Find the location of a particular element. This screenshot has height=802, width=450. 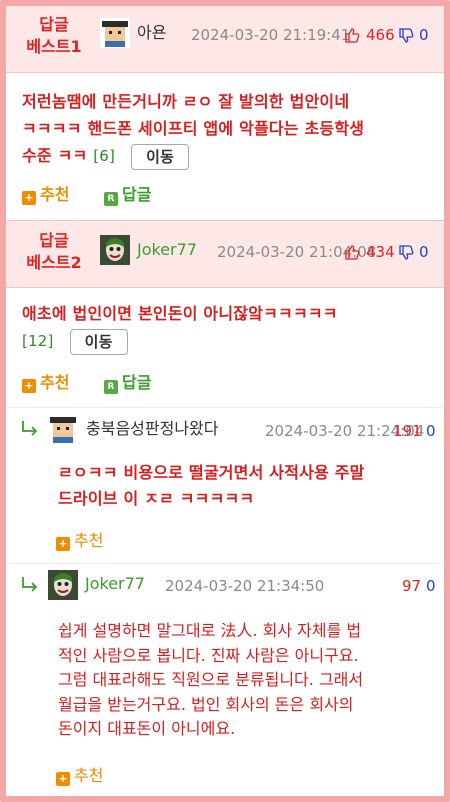

best-badge-2-line1: 답글 is located at coordinates (54, 240).